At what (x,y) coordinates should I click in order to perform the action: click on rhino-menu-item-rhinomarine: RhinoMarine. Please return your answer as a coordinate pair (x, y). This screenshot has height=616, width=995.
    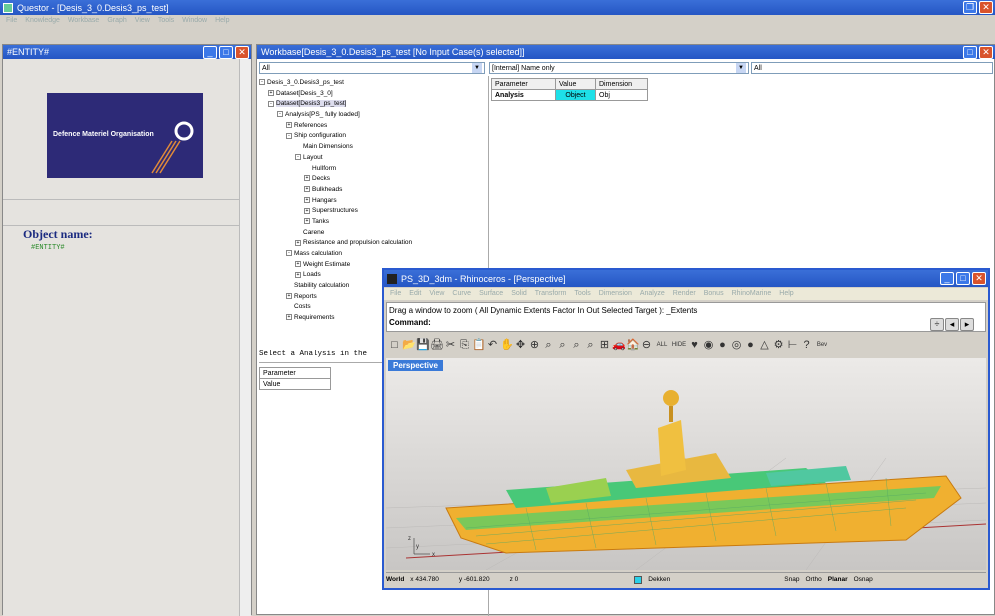
    Looking at the image, I should click on (752, 294).